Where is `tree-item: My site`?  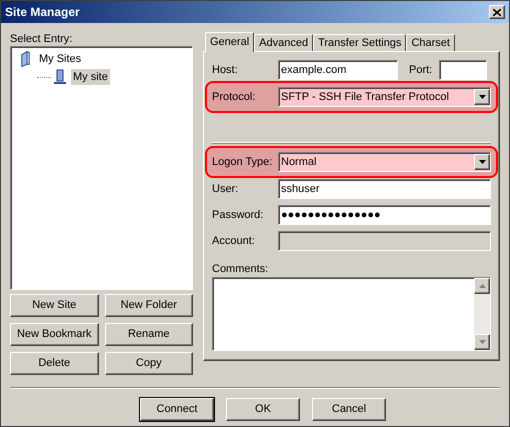 tree-item: My site is located at coordinates (90, 77).